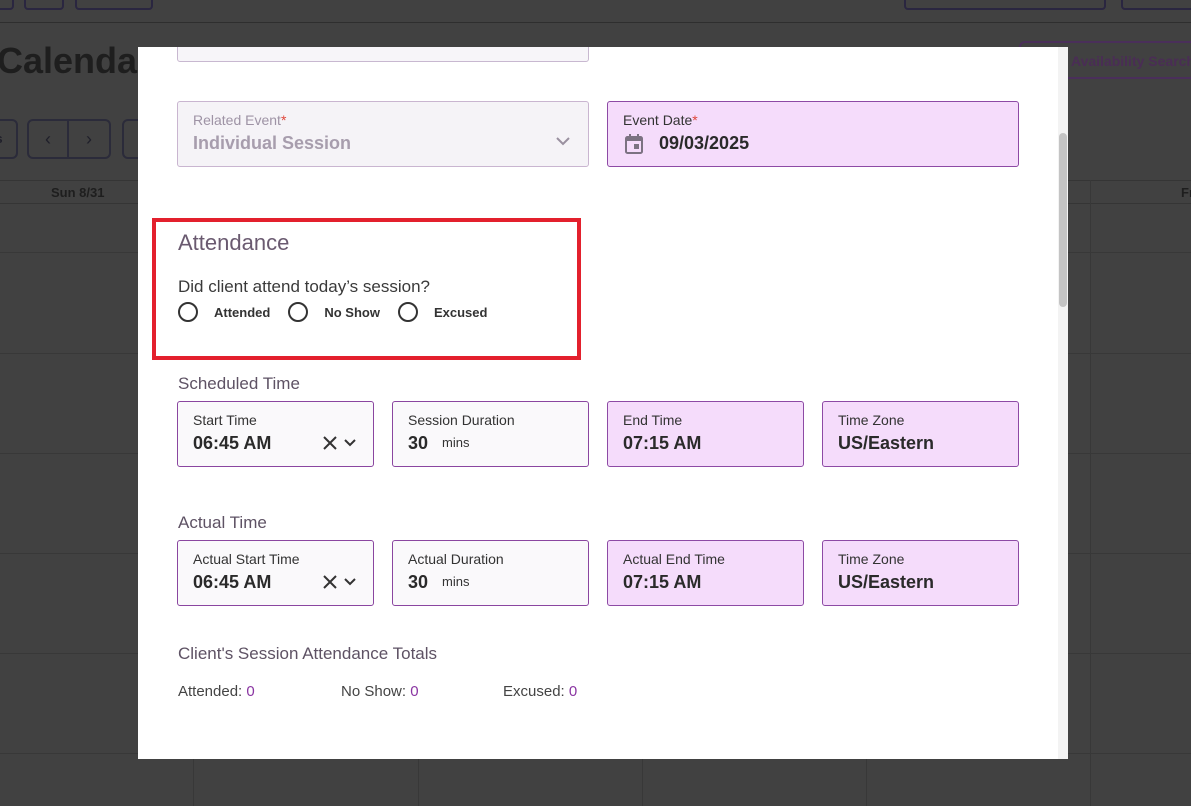  I want to click on scheduled-time-heading: Scheduled Time, so click(239, 383).